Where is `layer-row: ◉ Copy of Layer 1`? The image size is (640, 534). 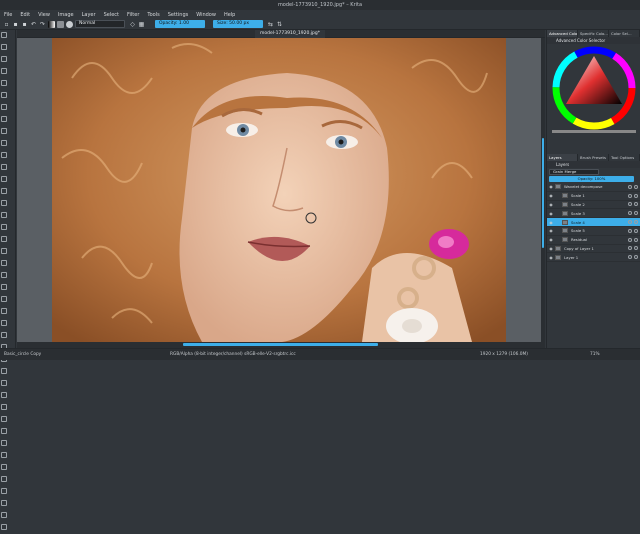
layer-row: ◉ Copy of Layer 1 is located at coordinates (593, 249).